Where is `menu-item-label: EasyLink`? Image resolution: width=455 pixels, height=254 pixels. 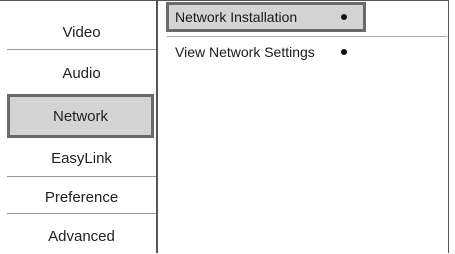
menu-item-label: EasyLink is located at coordinates (81, 158).